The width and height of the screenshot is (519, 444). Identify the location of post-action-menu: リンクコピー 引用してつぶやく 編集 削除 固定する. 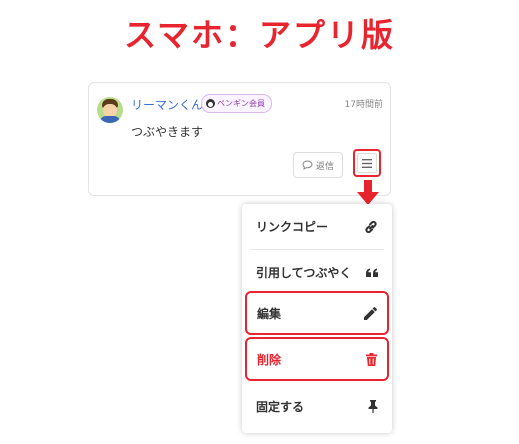
(317, 318).